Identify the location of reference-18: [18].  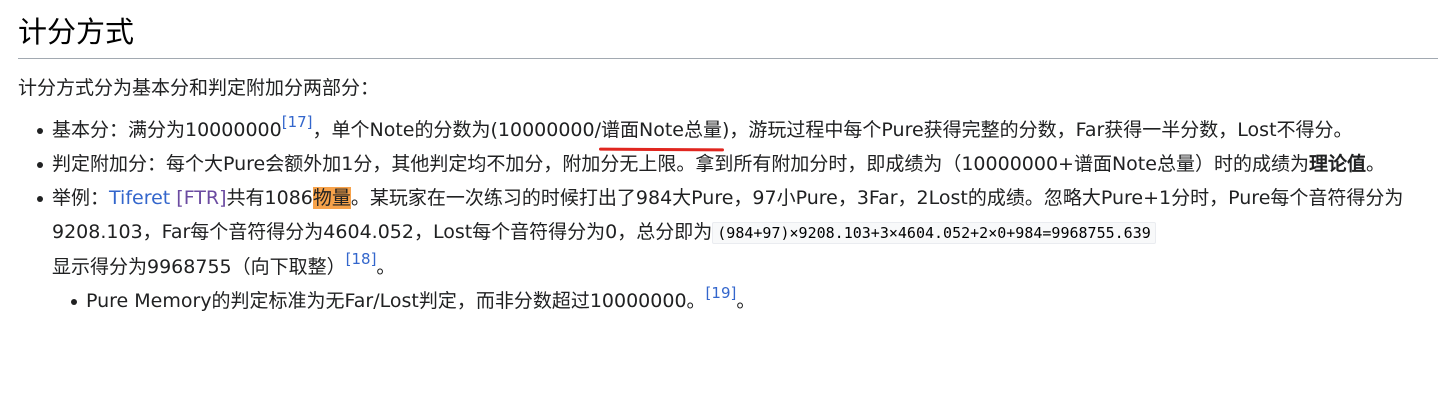
(361, 259).